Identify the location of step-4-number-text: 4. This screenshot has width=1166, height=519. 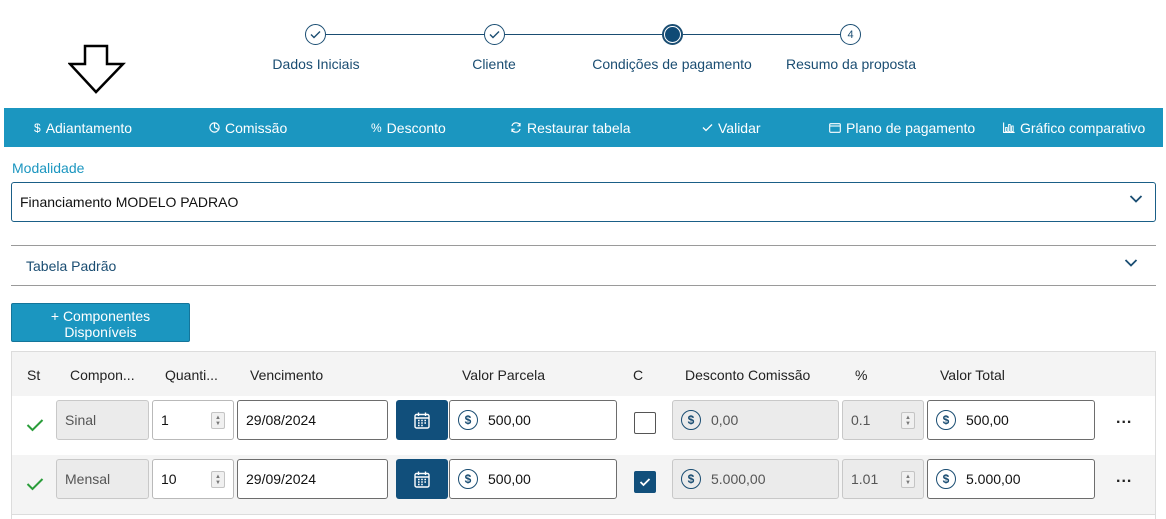
(850, 34).